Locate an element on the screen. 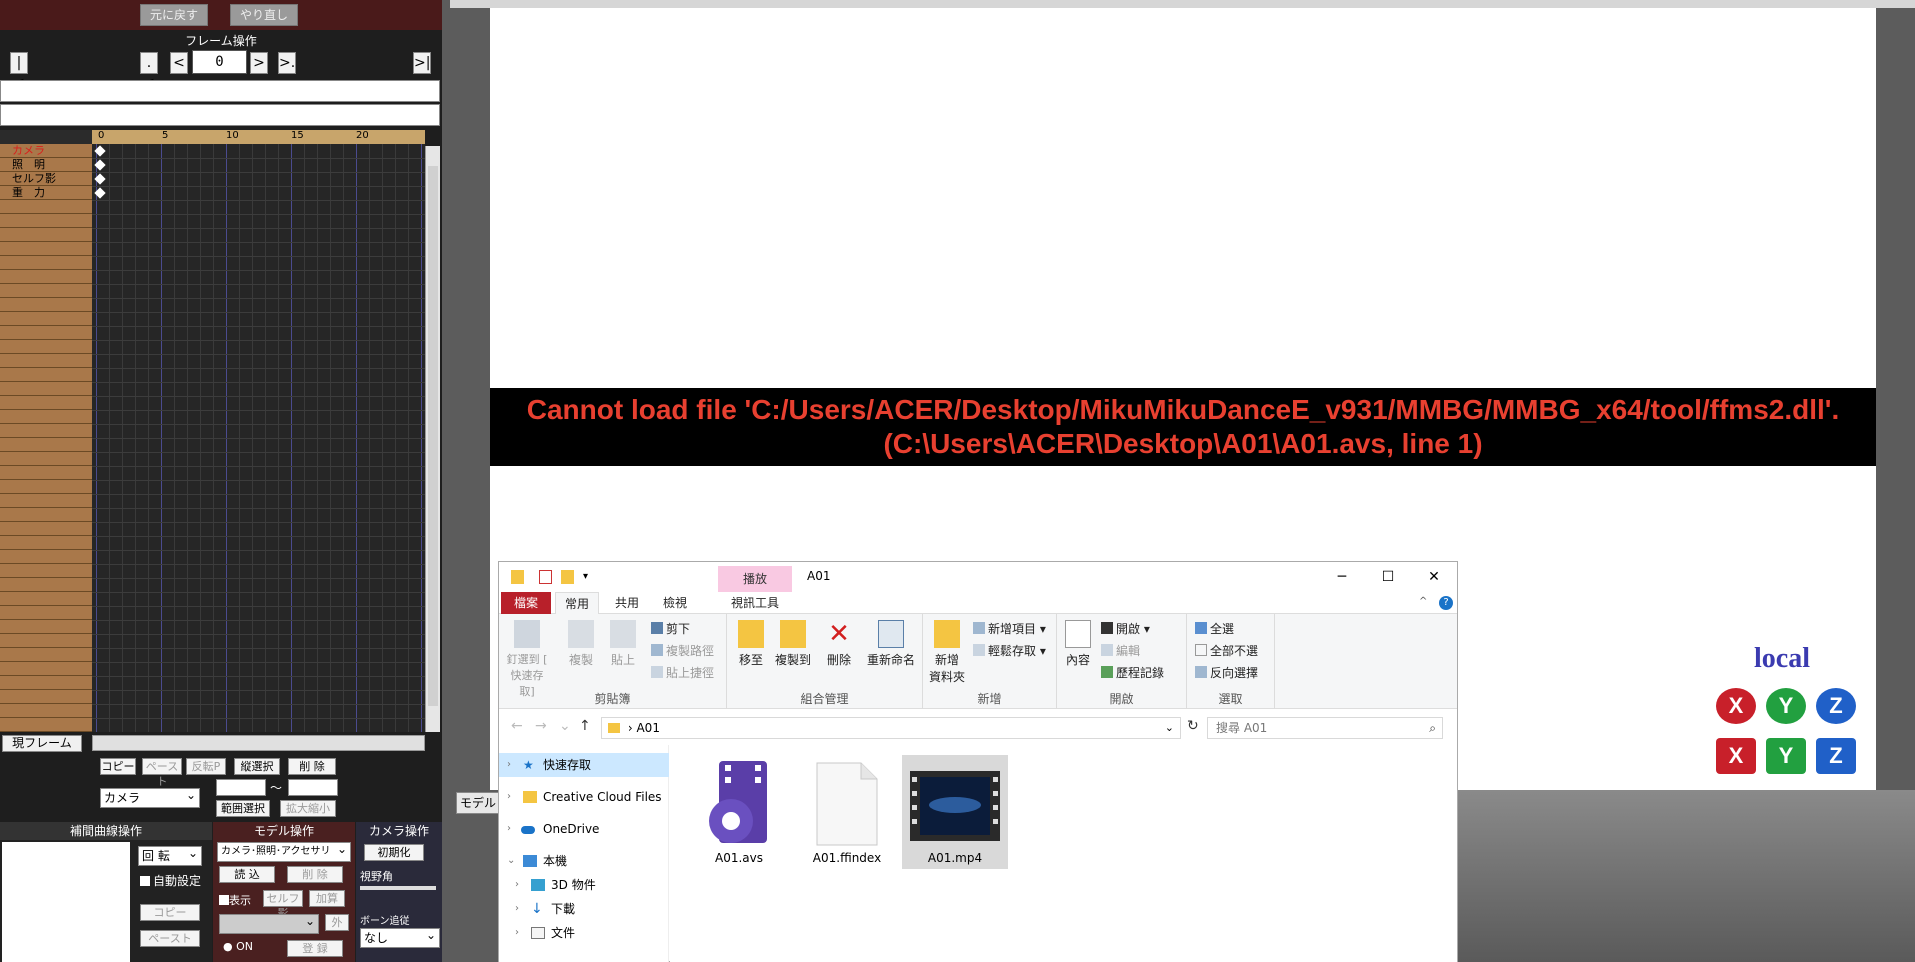 This screenshot has height=962, width=1915. help-icon: ? is located at coordinates (1446, 603).